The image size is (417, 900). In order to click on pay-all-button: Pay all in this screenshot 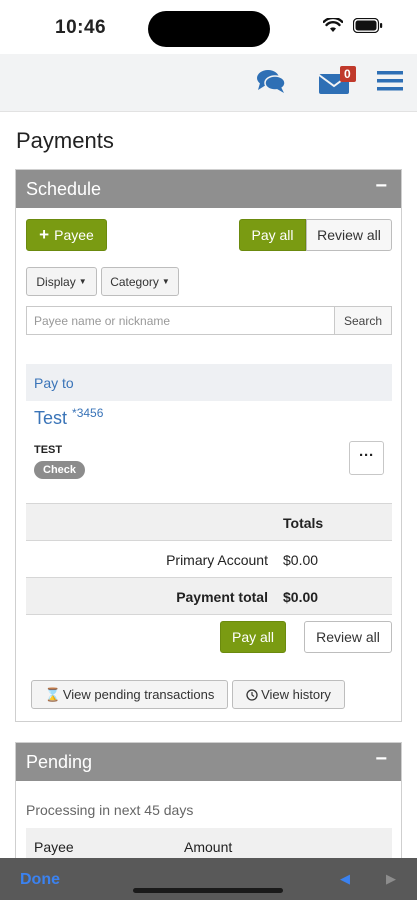, I will do `click(272, 235)`.